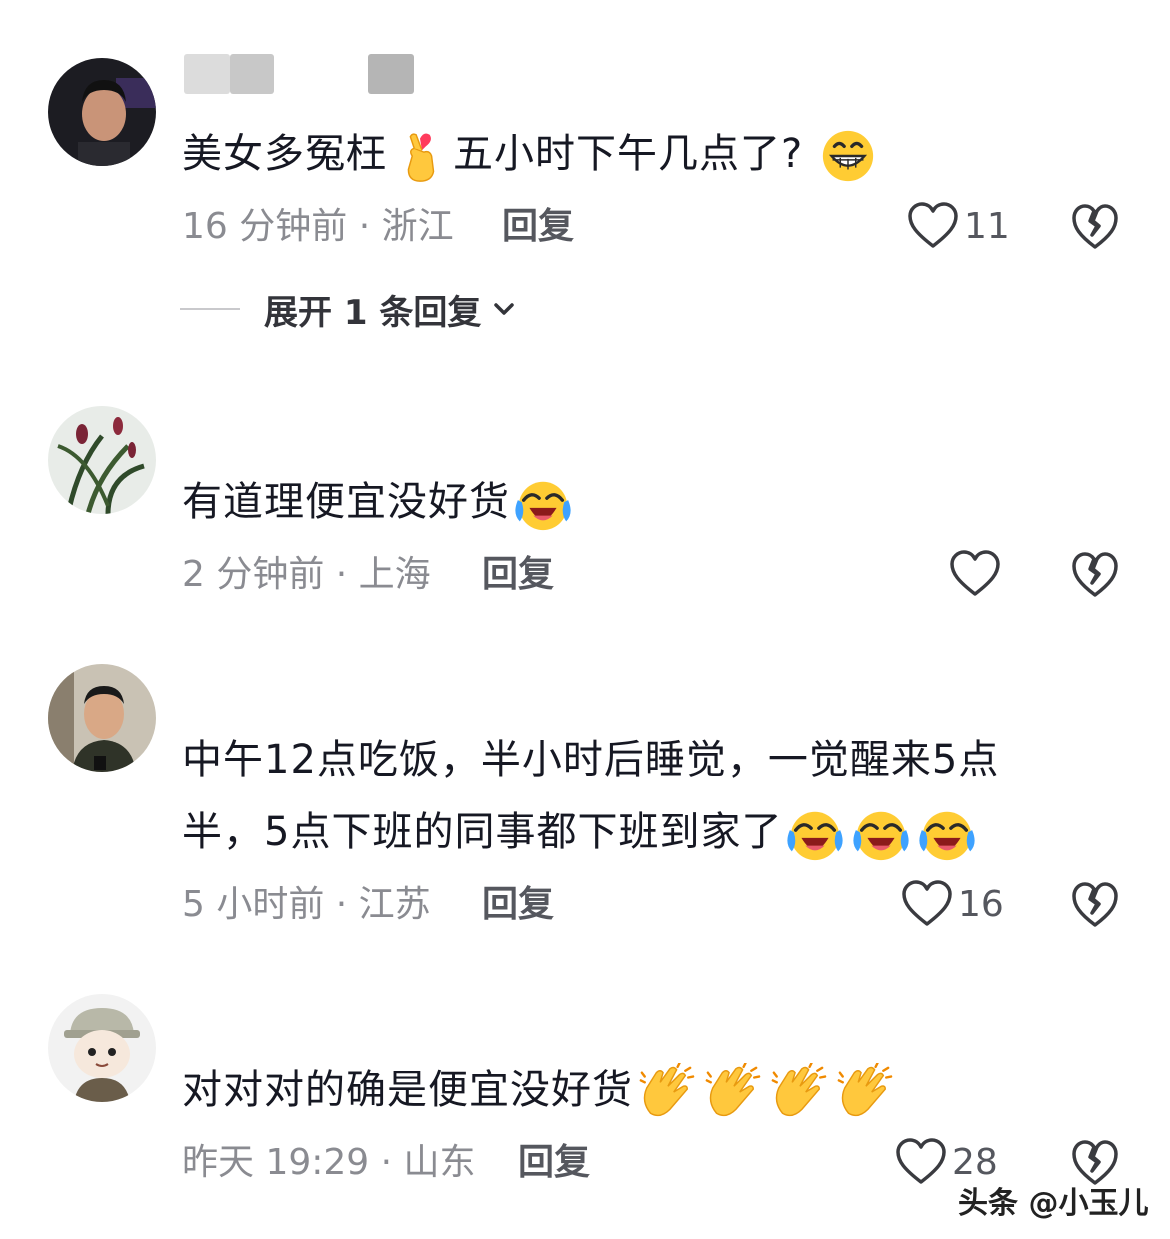  What do you see at coordinates (848, 156) in the screenshot?
I see `grinning-face-emoji` at bounding box center [848, 156].